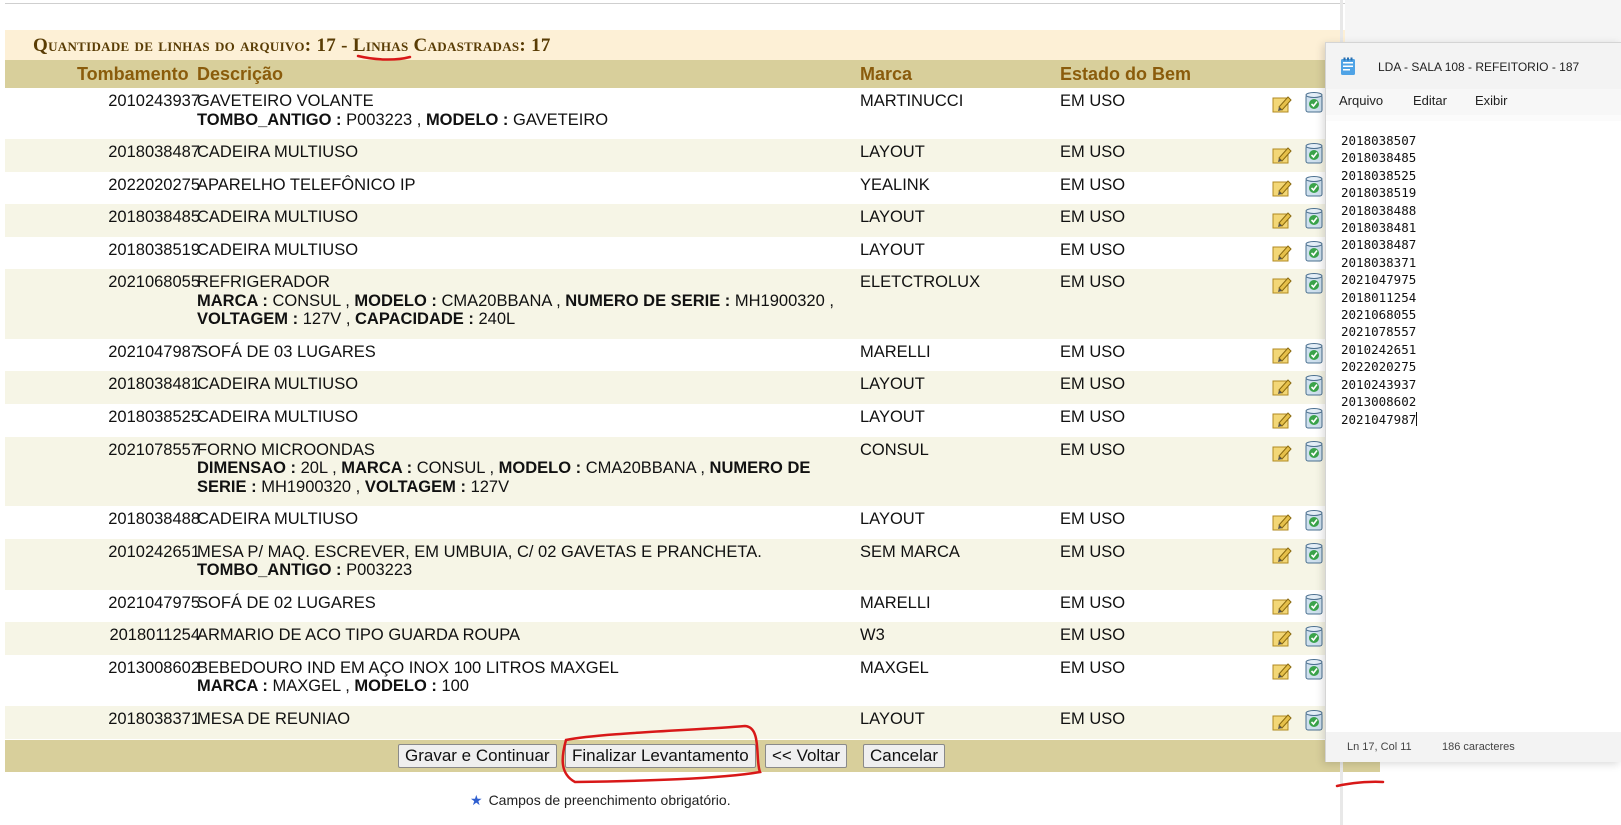 This screenshot has width=1621, height=825. I want to click on notepad-line-text: 2018011254, so click(1379, 297).